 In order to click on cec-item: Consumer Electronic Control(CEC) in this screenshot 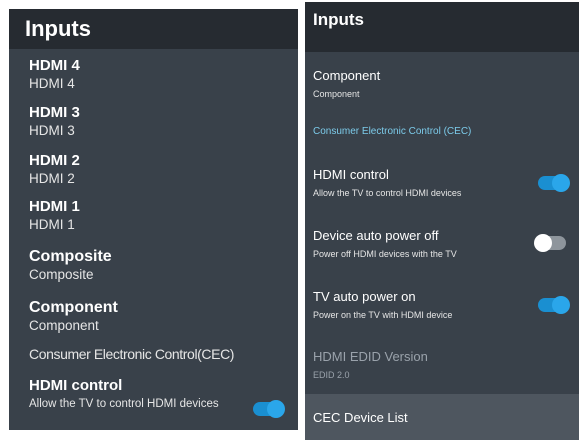, I will do `click(157, 354)`.